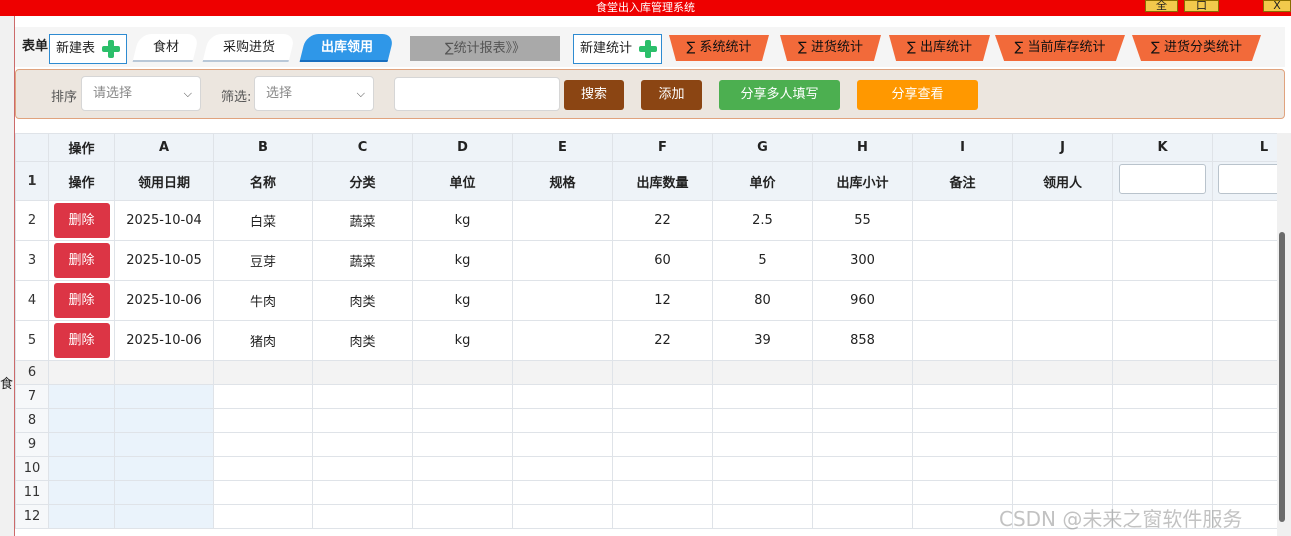 The width and height of the screenshot is (1291, 536). Describe the element at coordinates (917, 95) in the screenshot. I see `share-view-button: 分享查看` at that location.